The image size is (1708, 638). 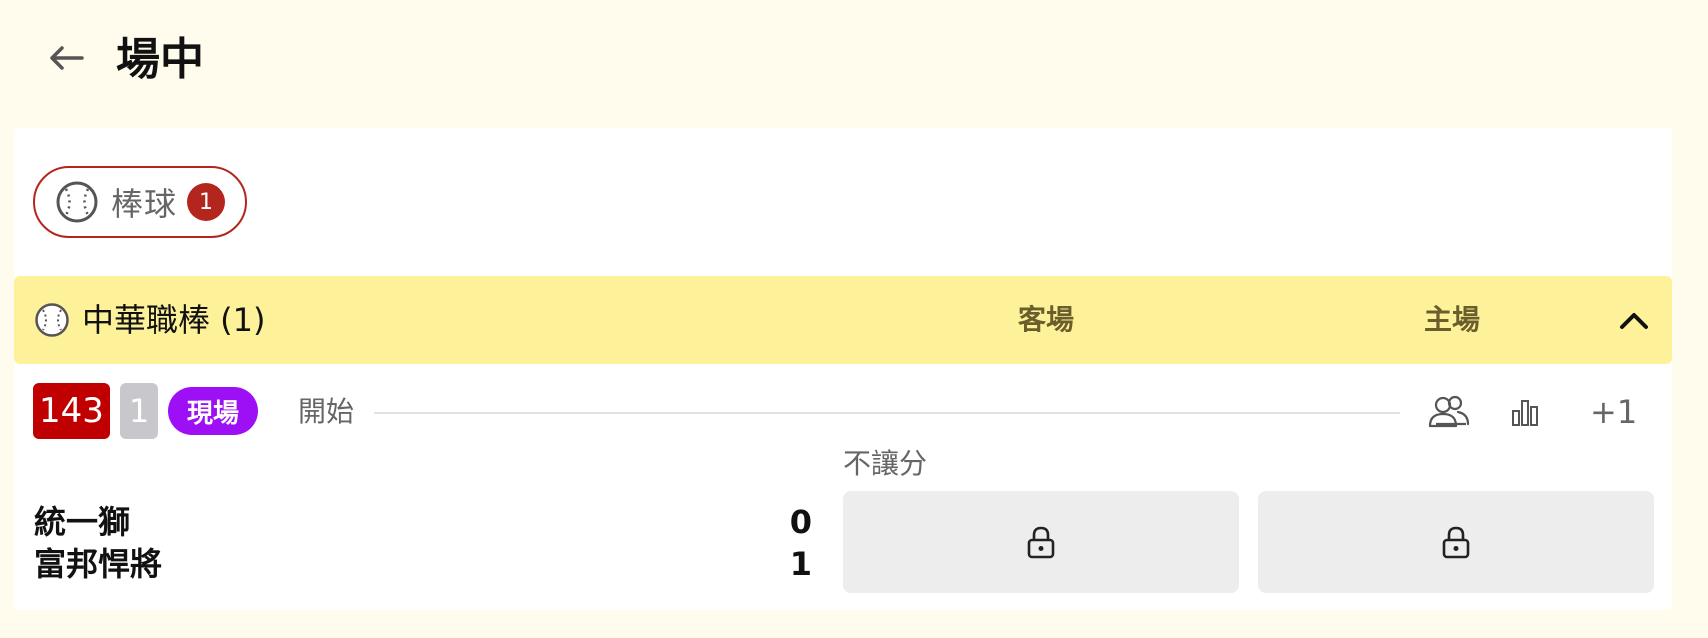 I want to click on away-team-name: 統一獅, so click(x=82, y=522).